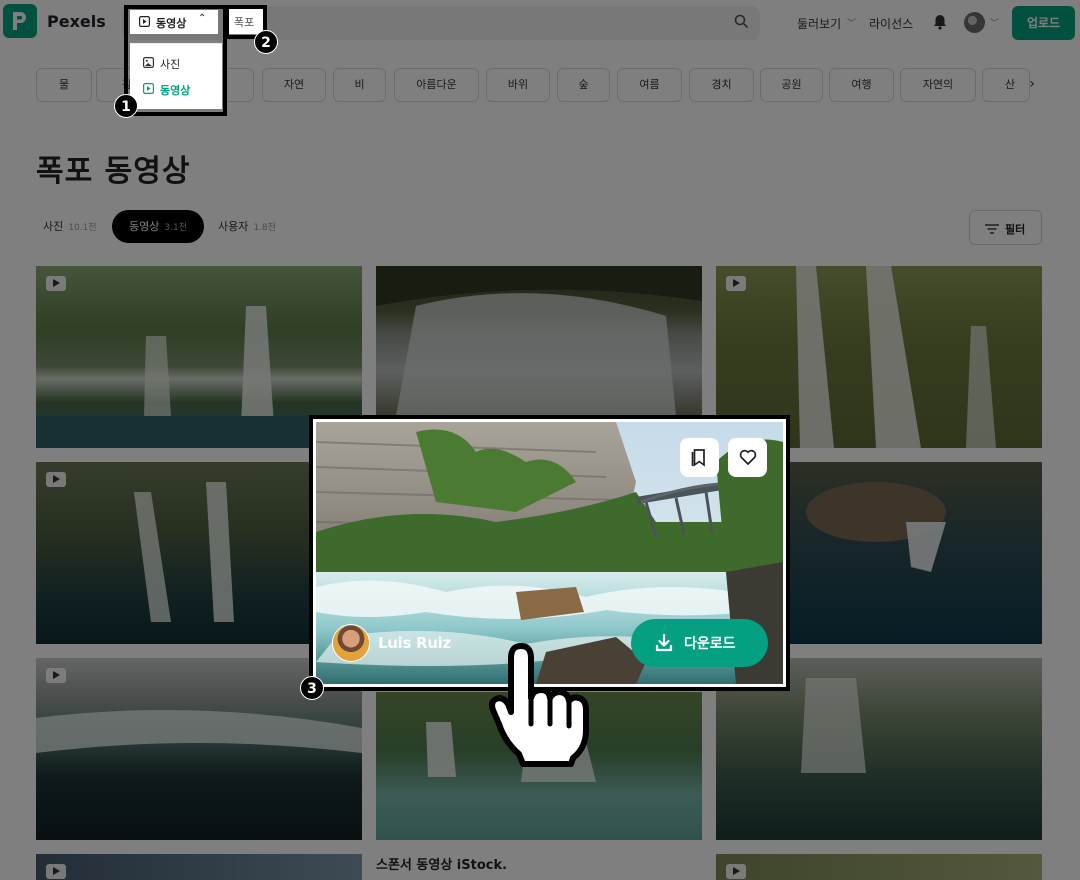  I want to click on tag-chip: 여름, so click(649, 85).